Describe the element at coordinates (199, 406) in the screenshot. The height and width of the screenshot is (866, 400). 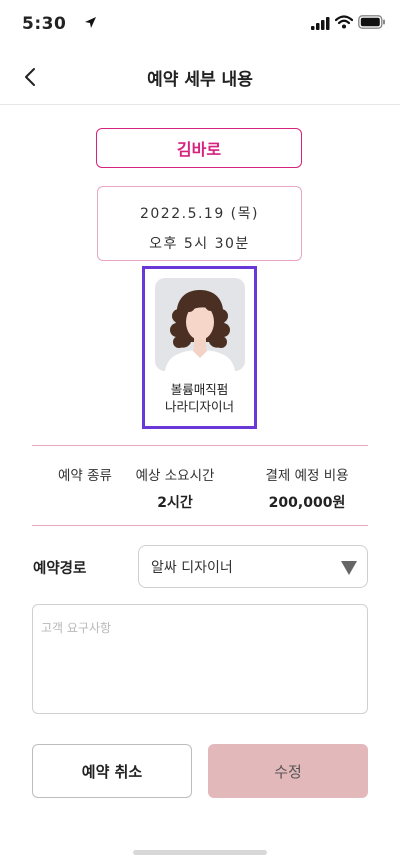
I see `designer-name: 나라디자이너` at that location.